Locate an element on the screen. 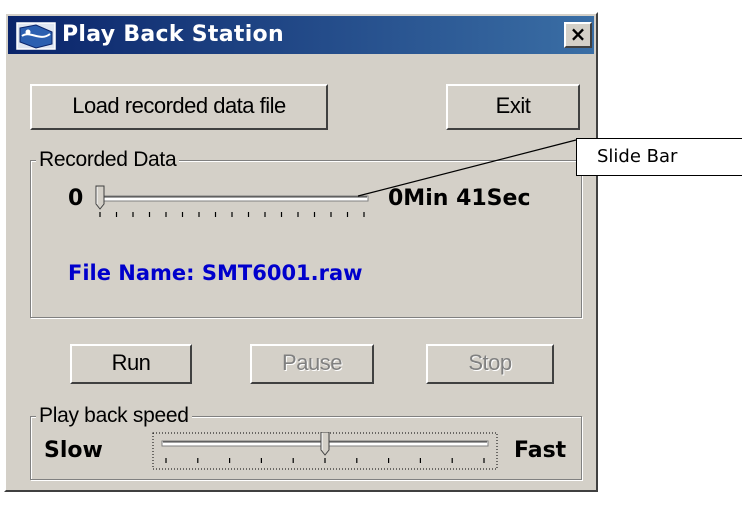 The width and height of the screenshot is (742, 506). slider-thumb is located at coordinates (100, 197).